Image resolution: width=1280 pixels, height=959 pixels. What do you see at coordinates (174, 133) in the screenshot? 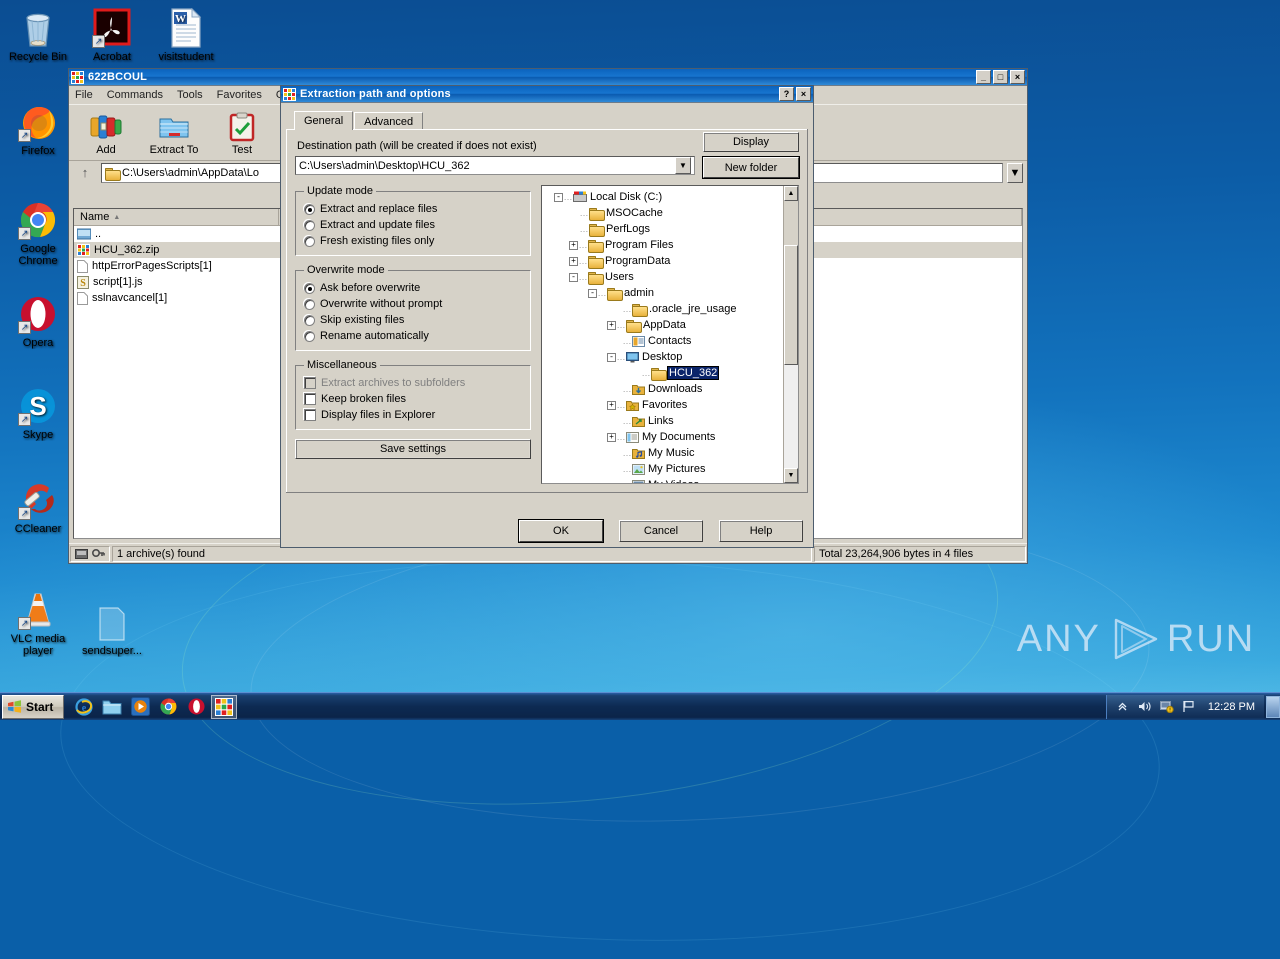
I see `toolbar-extract-to-button: Extract To` at bounding box center [174, 133].